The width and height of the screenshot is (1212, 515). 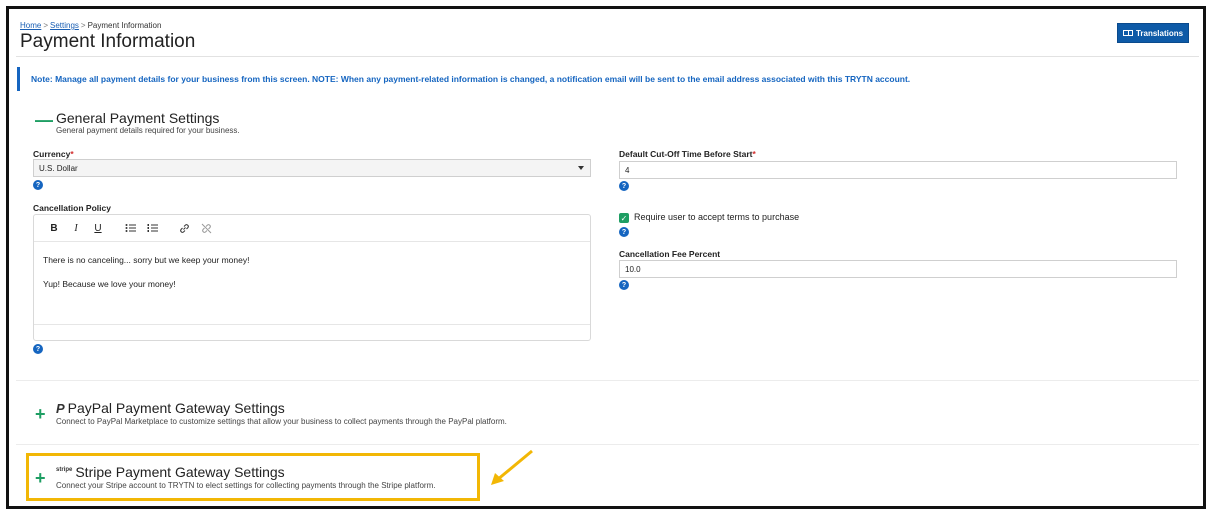 I want to click on cancellation-fee-help-icon: ?, so click(x=624, y=285).